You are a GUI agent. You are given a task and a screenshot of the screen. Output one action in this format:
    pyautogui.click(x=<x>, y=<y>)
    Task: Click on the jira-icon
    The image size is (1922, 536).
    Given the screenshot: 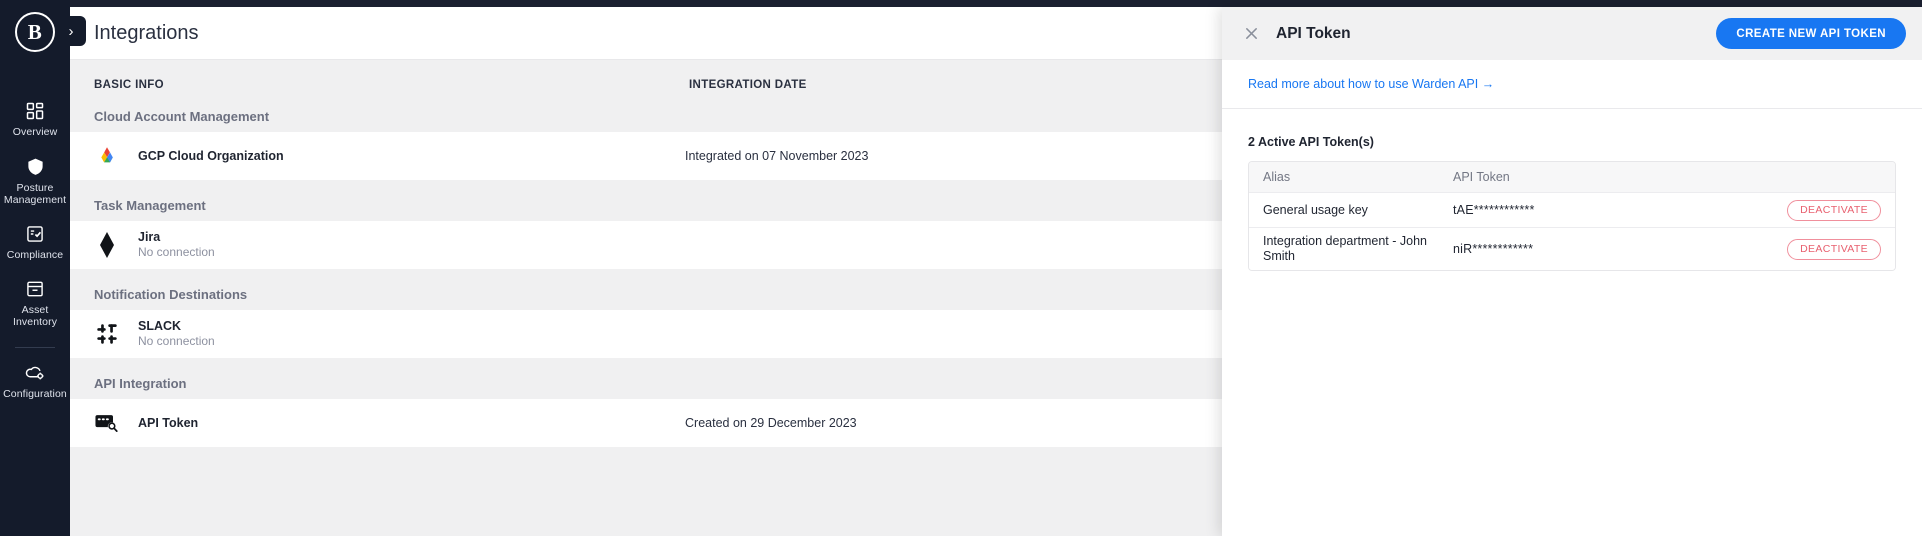 What is the action you would take?
    pyautogui.click(x=107, y=245)
    